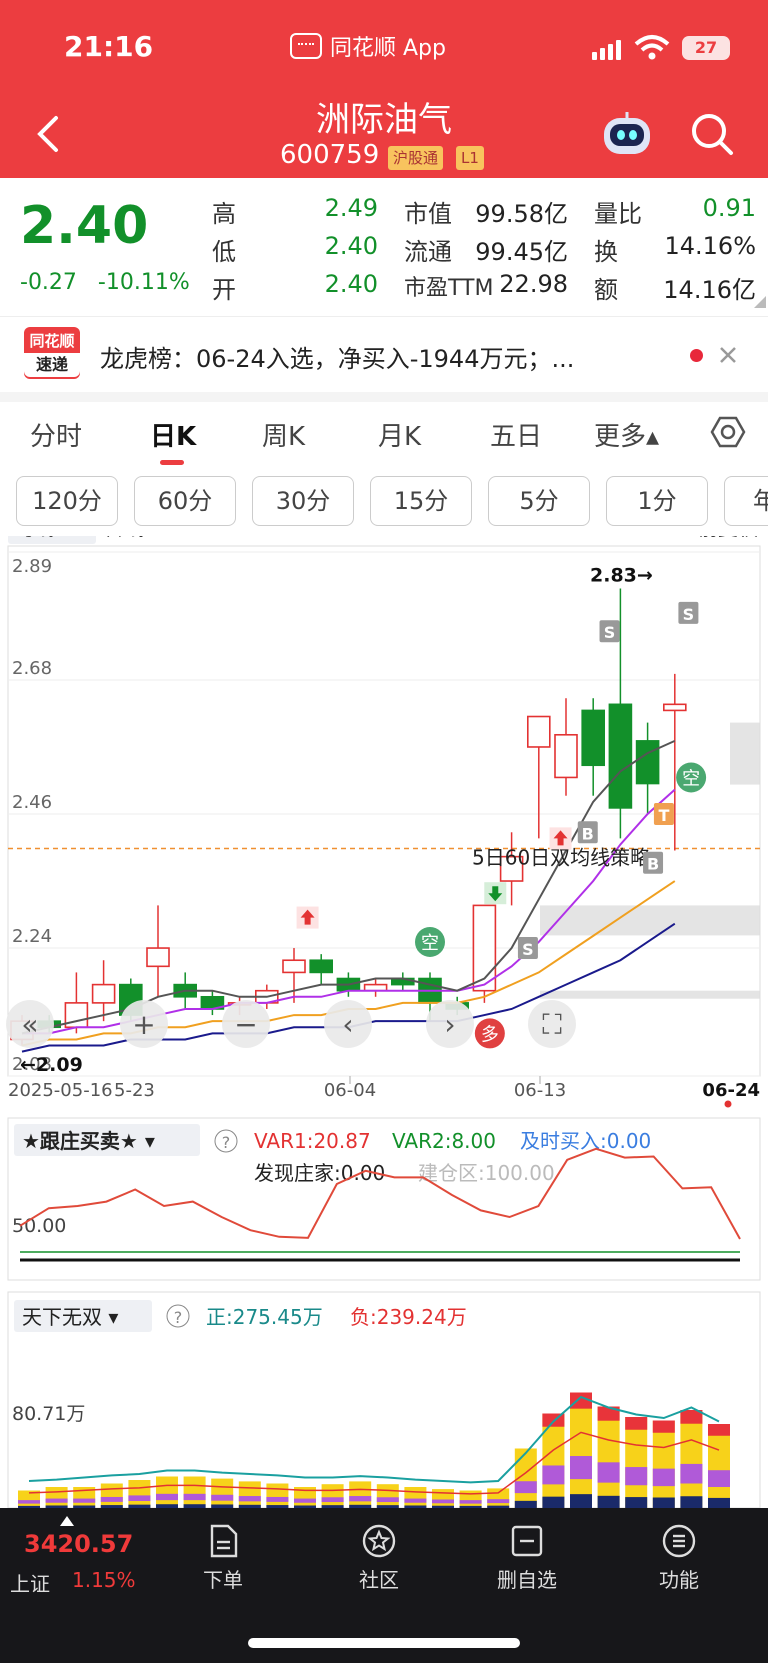 This screenshot has width=768, height=1663. What do you see at coordinates (32, 566) in the screenshot?
I see `price-axis-label: 2.89` at bounding box center [32, 566].